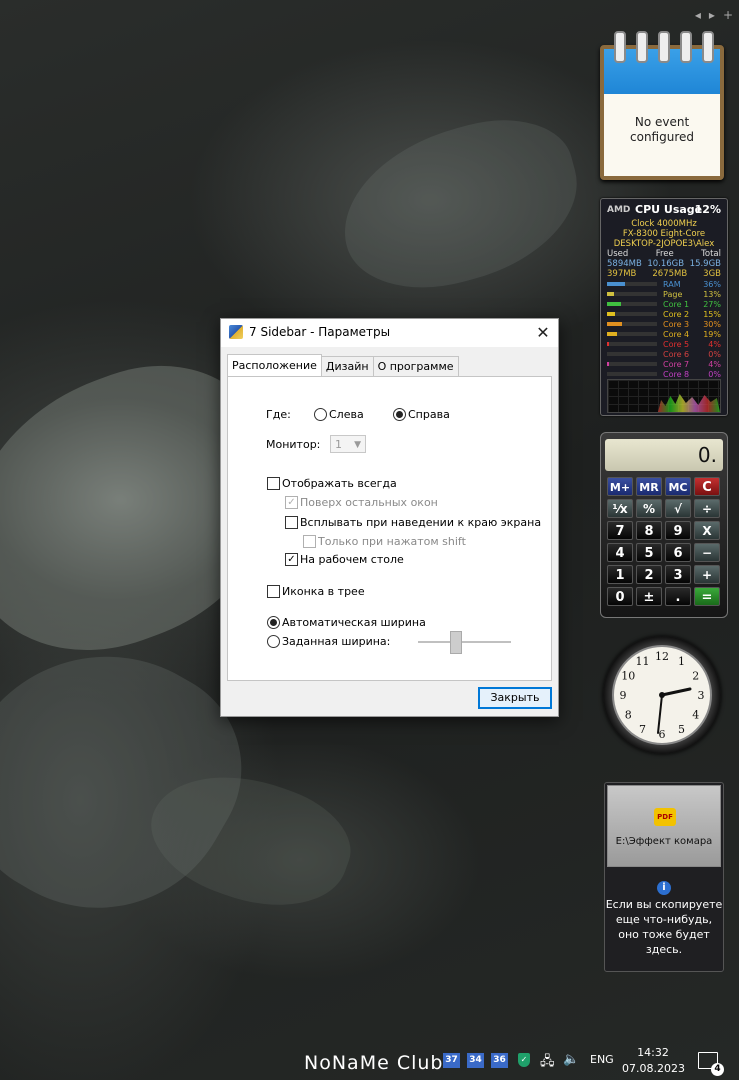 The width and height of the screenshot is (739, 1080). I want to click on pdf-icon: PDF, so click(665, 817).